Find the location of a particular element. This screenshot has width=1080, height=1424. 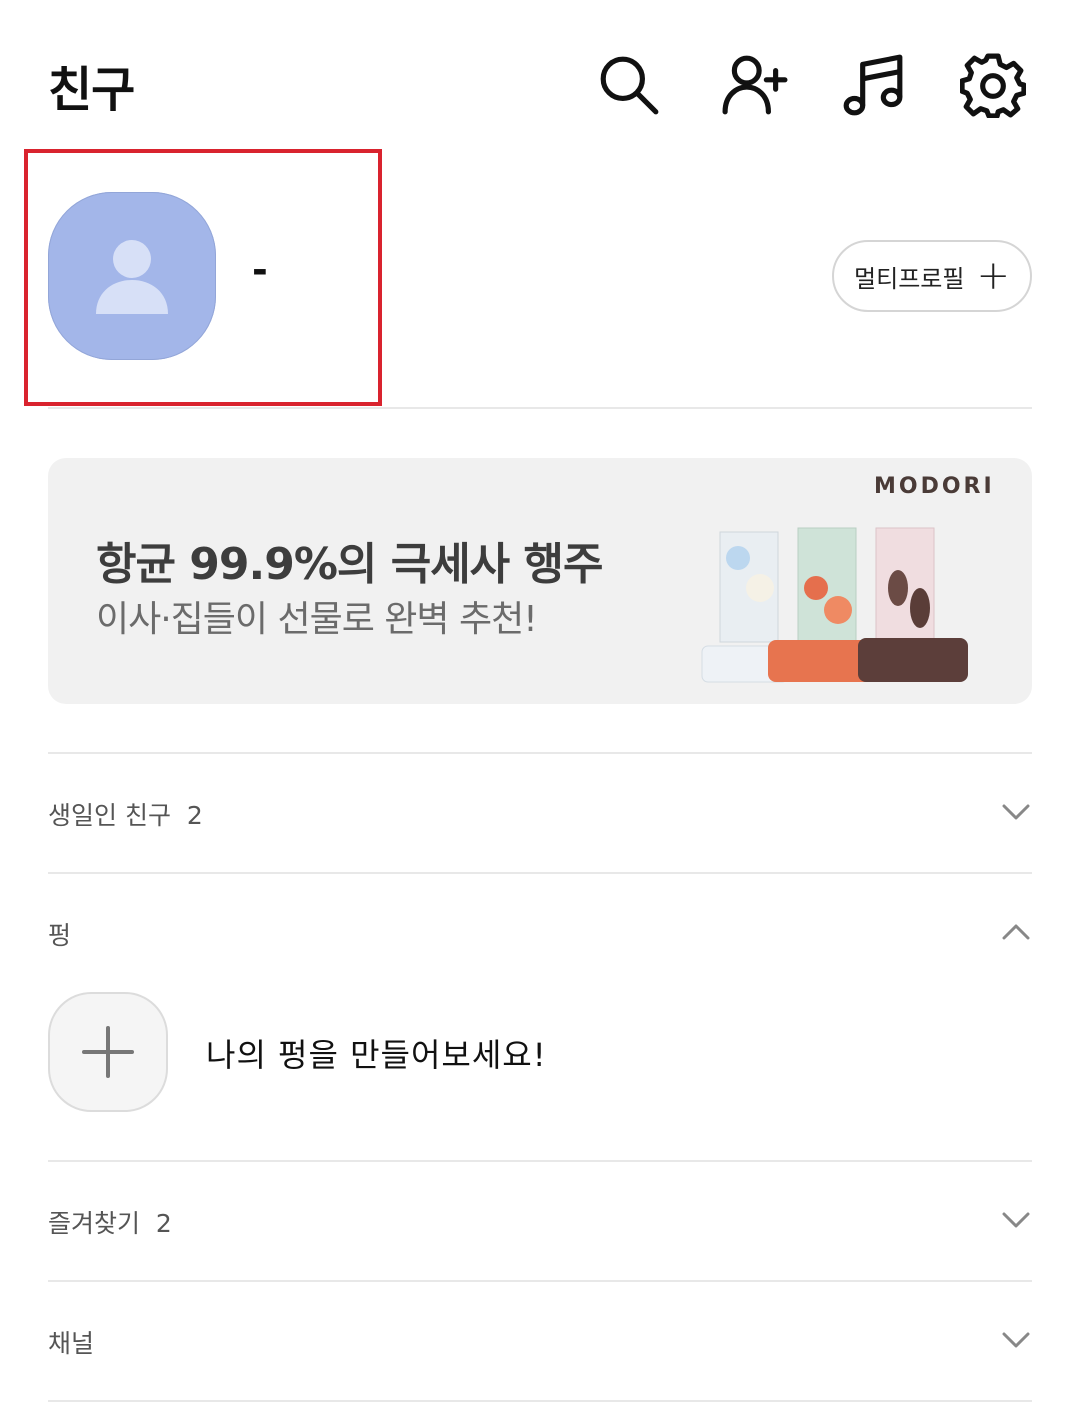

settings-icon is located at coordinates (993, 85).